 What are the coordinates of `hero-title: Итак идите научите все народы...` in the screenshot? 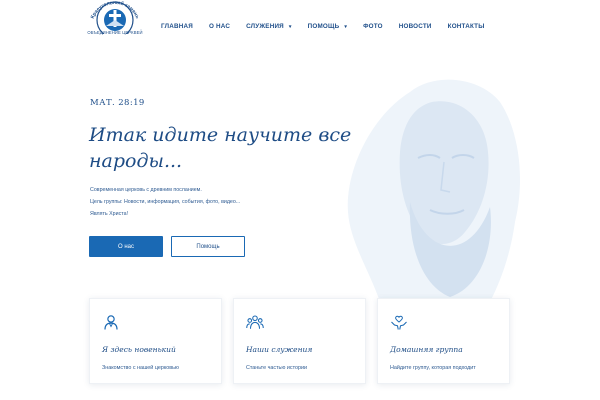 It's located at (220, 148).